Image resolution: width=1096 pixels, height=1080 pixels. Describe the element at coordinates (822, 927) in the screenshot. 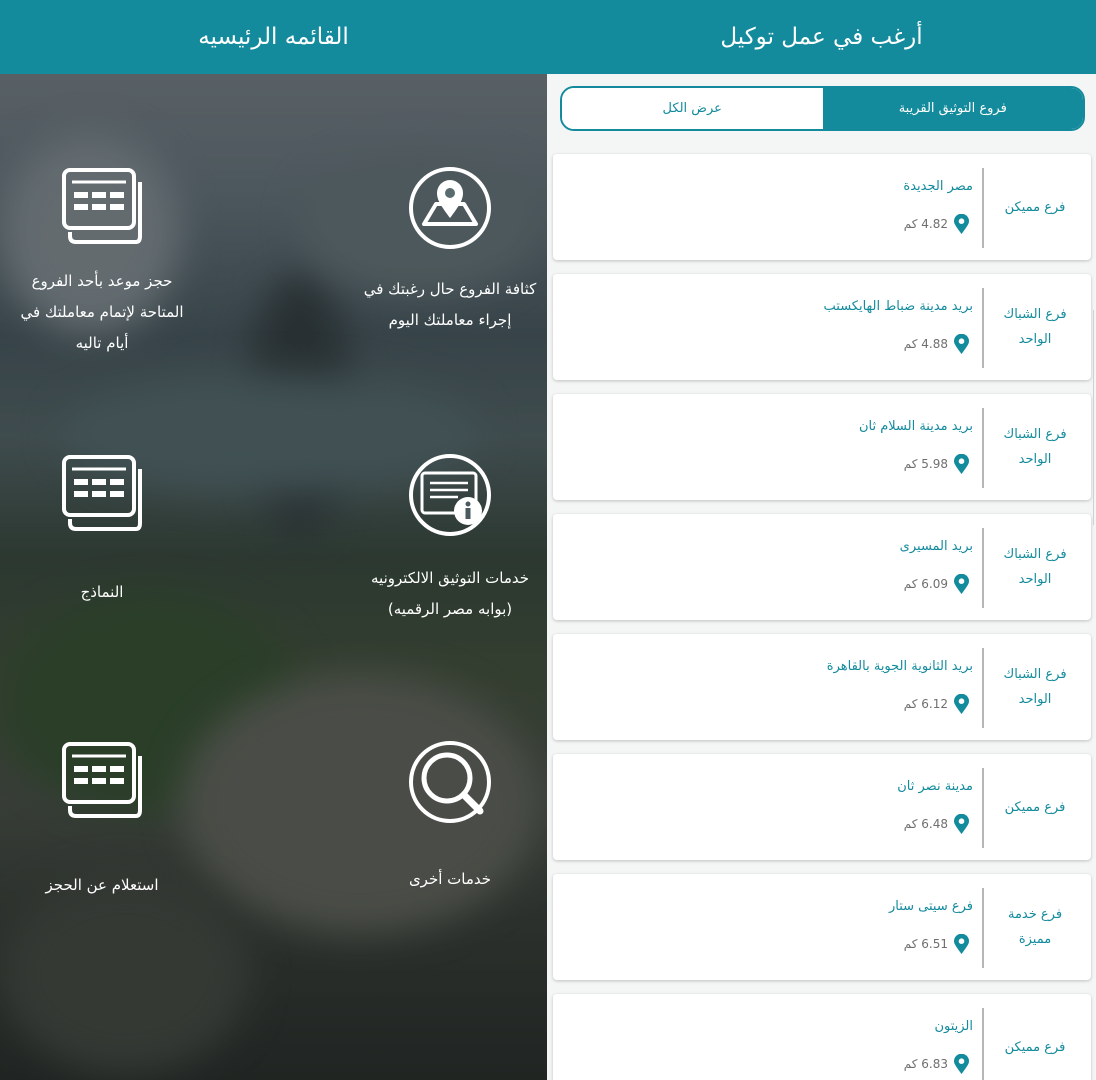

I see `branch-card: فرع خدمة مميزة فرع سيتى ستار 6.51 كم` at that location.